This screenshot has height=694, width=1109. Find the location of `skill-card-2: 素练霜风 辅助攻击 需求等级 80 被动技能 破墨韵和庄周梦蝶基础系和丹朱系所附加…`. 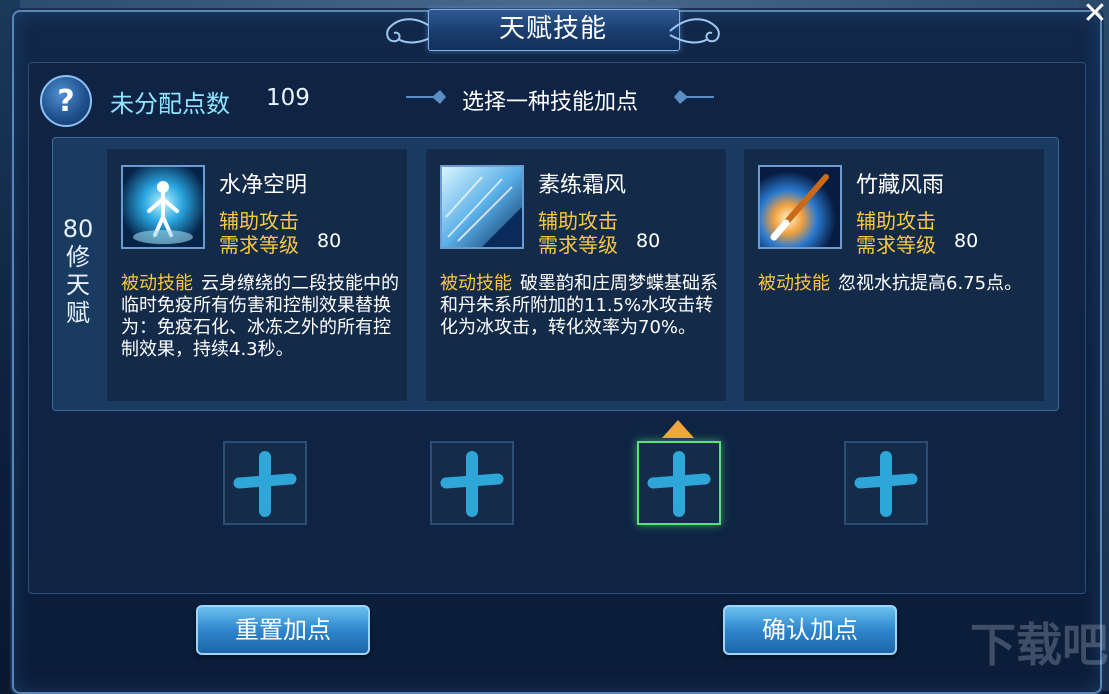

skill-card-2: 素练霜风 辅助攻击 需求等级 80 被动技能 破墨韵和庄周梦蝶基础系和丹朱系所附加… is located at coordinates (576, 275).